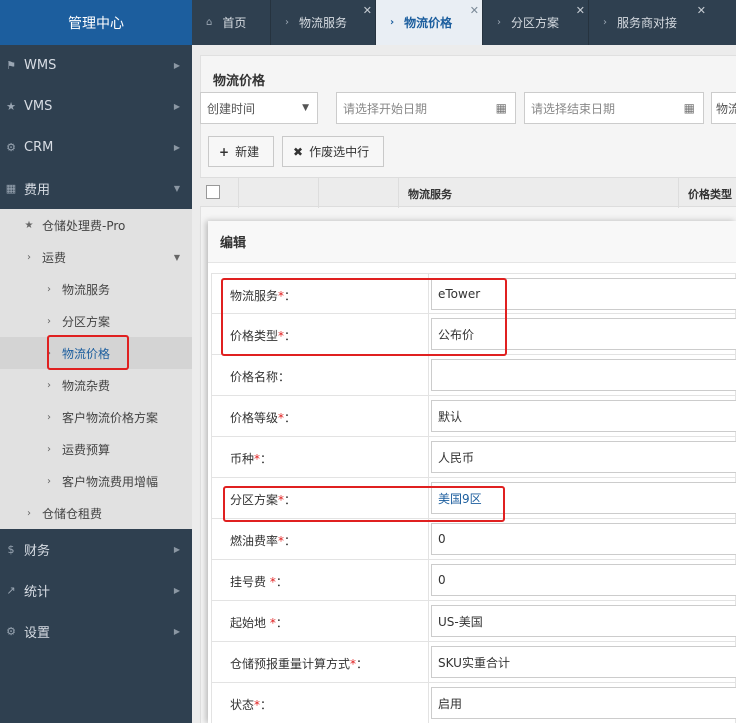 This screenshot has height=723, width=736. What do you see at coordinates (364, 317) in the screenshot?
I see `annotation-highlight` at bounding box center [364, 317].